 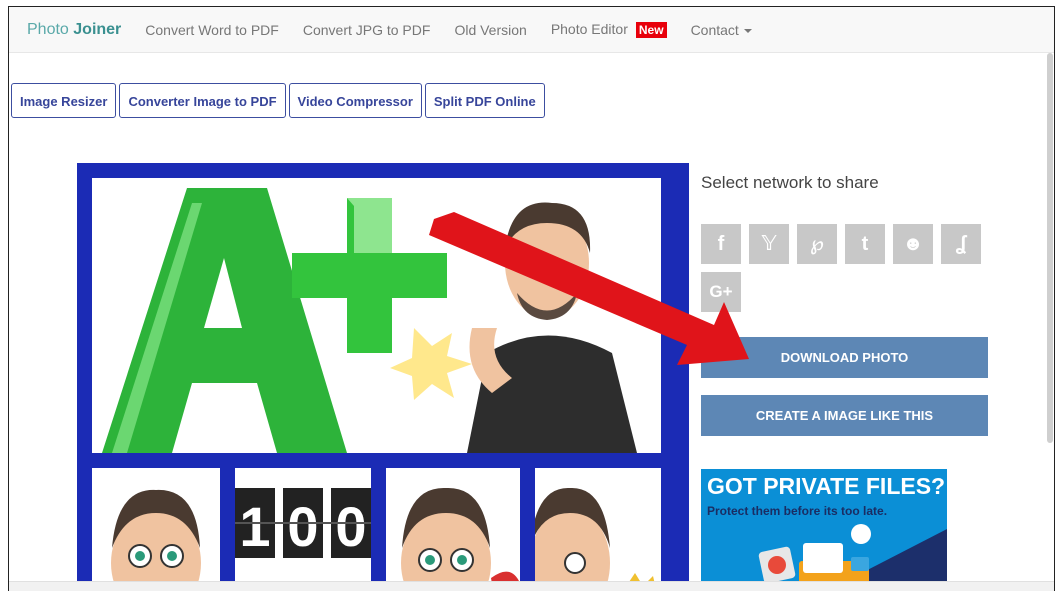 I want to click on collage-tile-2: 1 0 0, so click(x=303, y=529).